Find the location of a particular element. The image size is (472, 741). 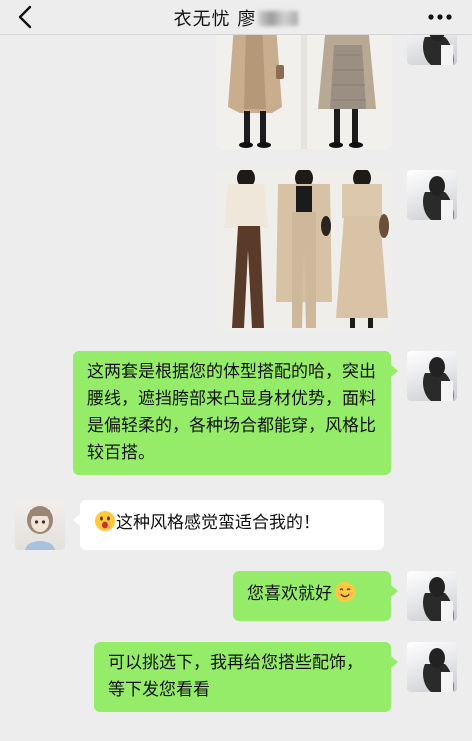

message-bubble-me: 您喜欢就好 is located at coordinates (315, 596).